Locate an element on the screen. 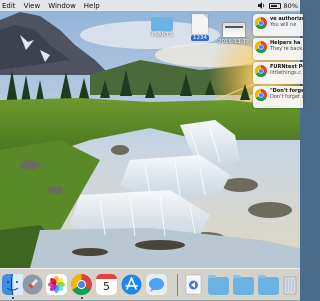 This screenshot has width=320, height=301. desktop-icon-label: 2016-11 TP is located at coordinates (234, 42).